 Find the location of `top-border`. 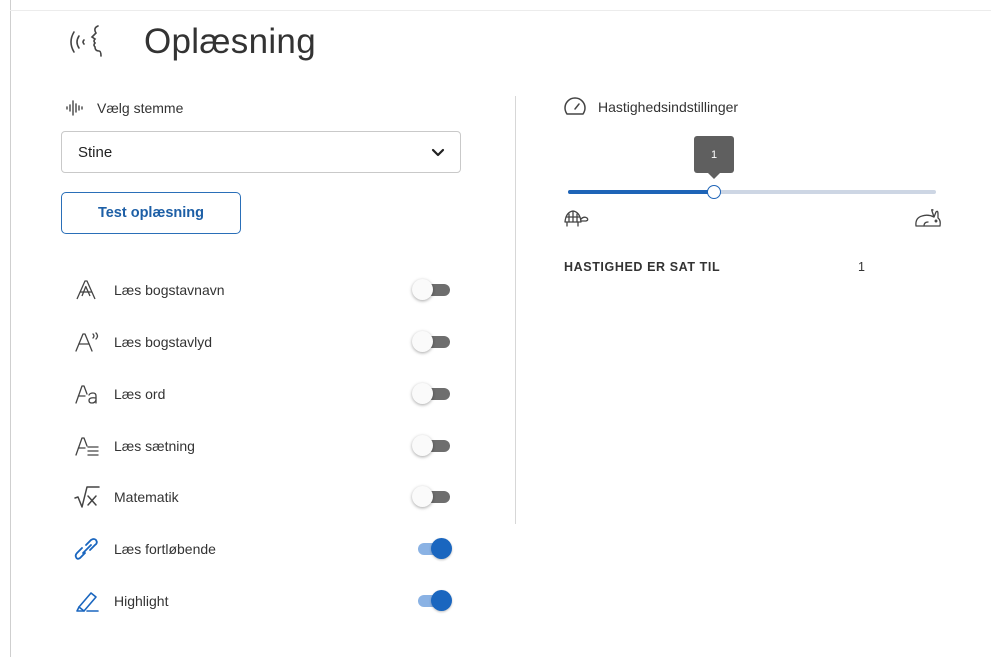

top-border is located at coordinates (500, 10).